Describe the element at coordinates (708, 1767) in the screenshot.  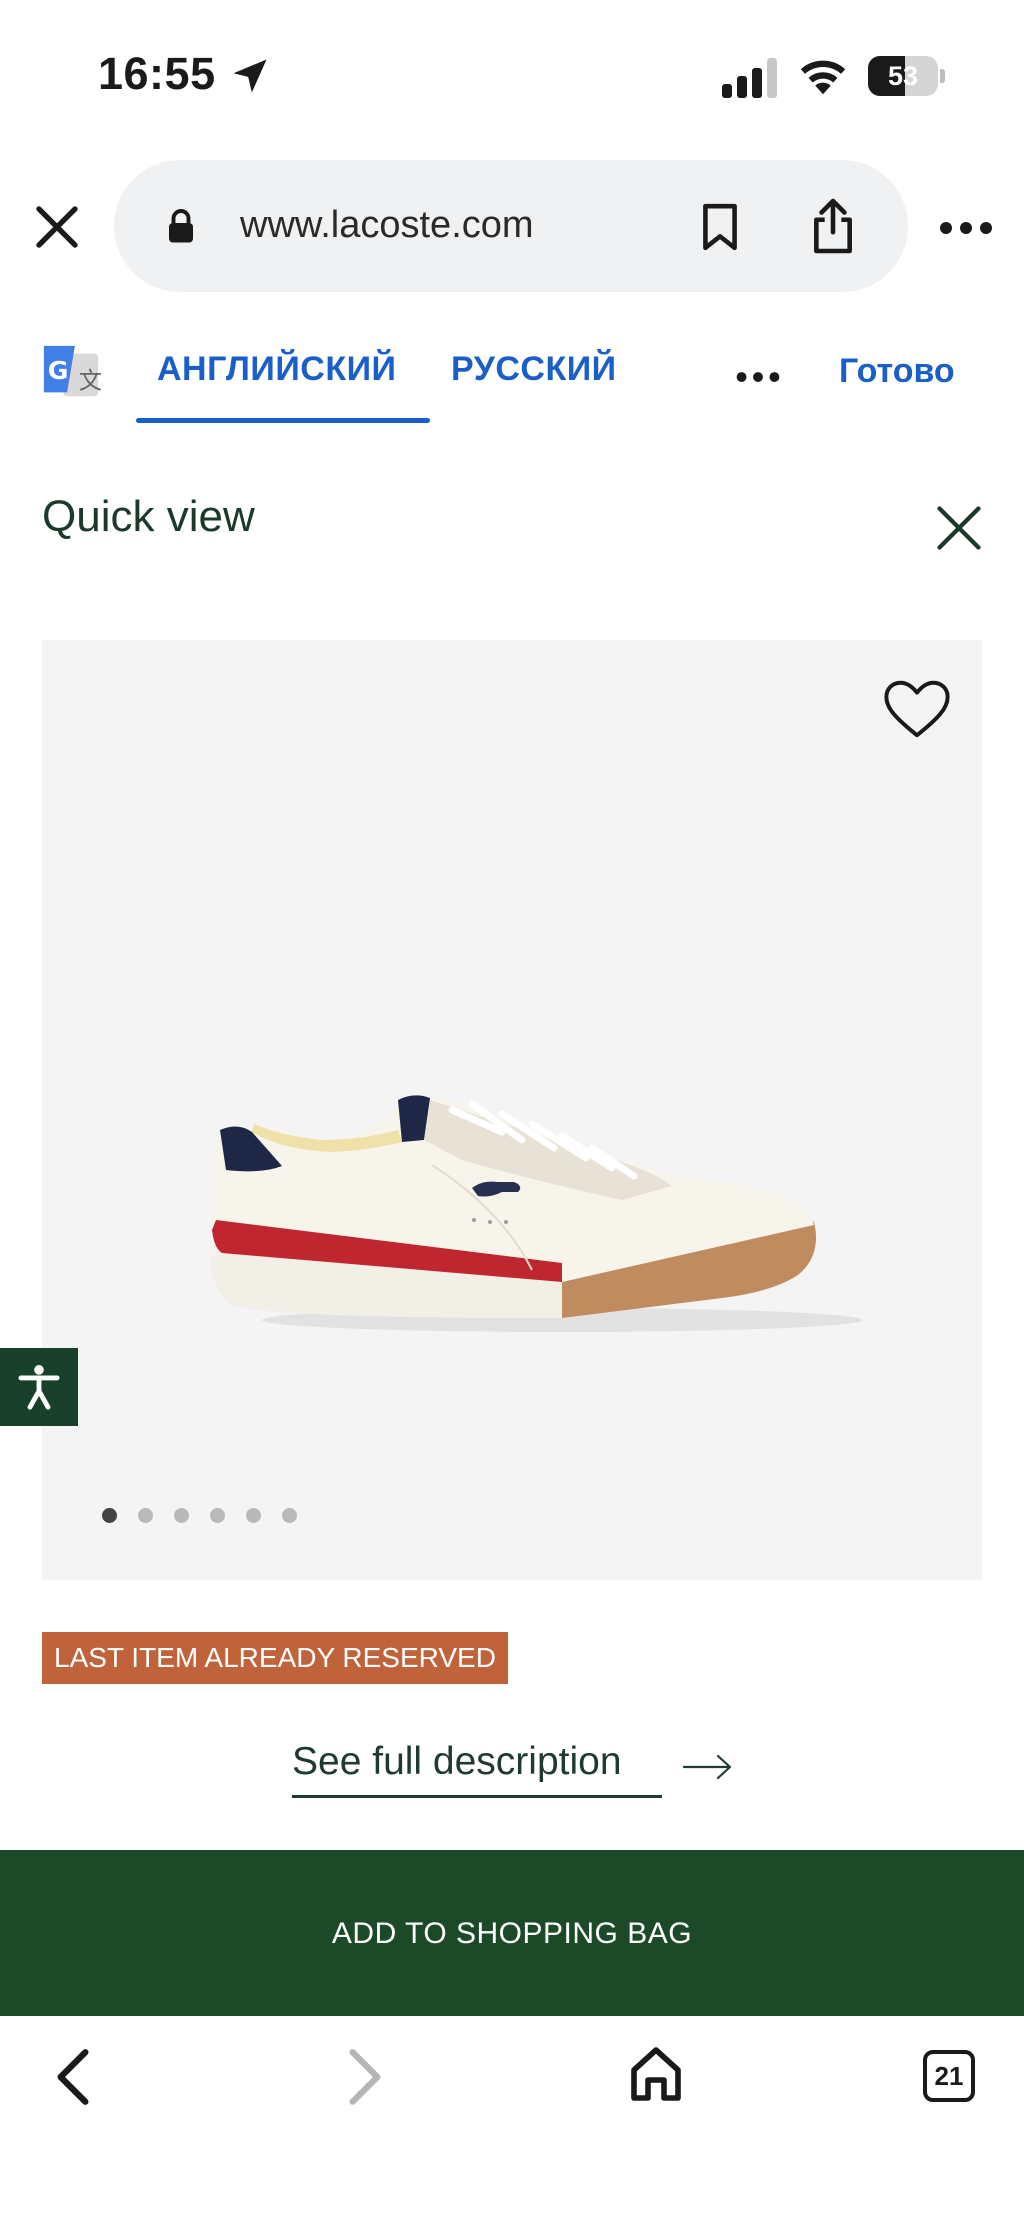
I see `arrow-right-icon` at that location.